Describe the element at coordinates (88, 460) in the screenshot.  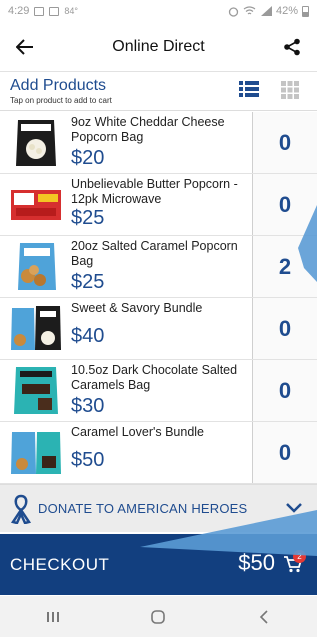
I see `product-price: $50` at that location.